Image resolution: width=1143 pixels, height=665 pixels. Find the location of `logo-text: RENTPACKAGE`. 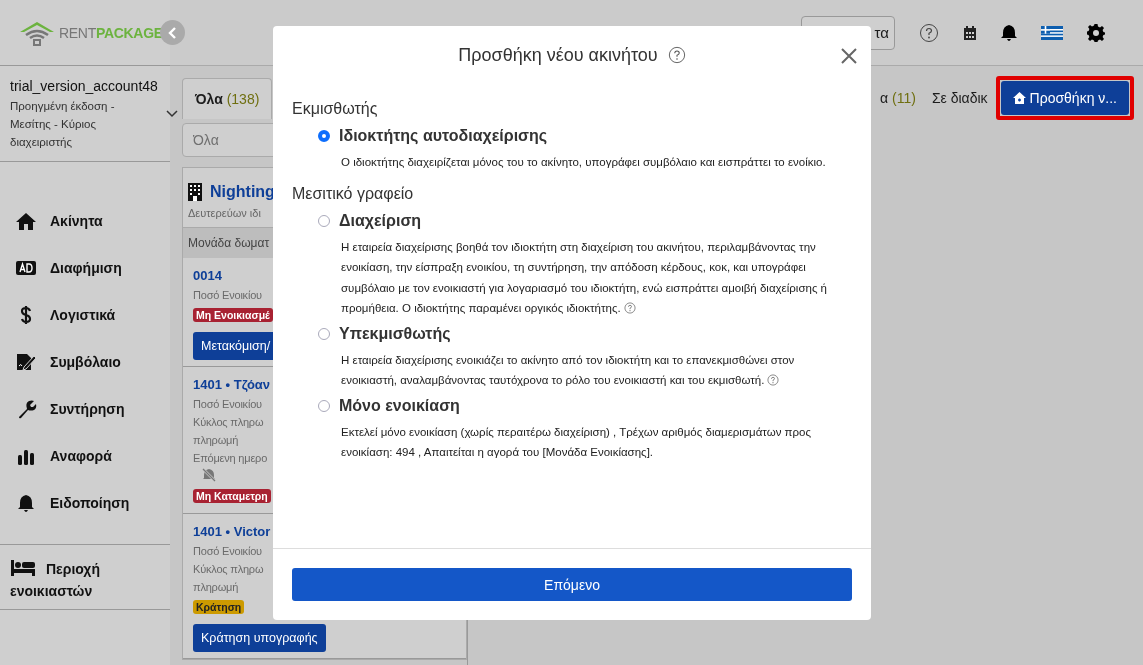

logo-text: RENTPACKAGE is located at coordinates (111, 32).